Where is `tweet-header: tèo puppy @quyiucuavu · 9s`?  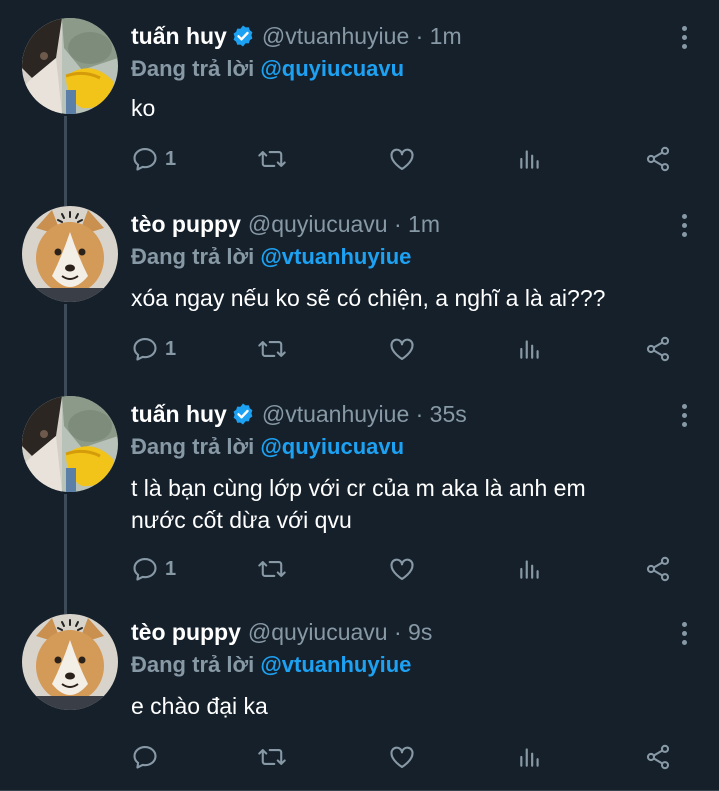 tweet-header: tèo puppy @quyiucuavu · 9s is located at coordinates (281, 632).